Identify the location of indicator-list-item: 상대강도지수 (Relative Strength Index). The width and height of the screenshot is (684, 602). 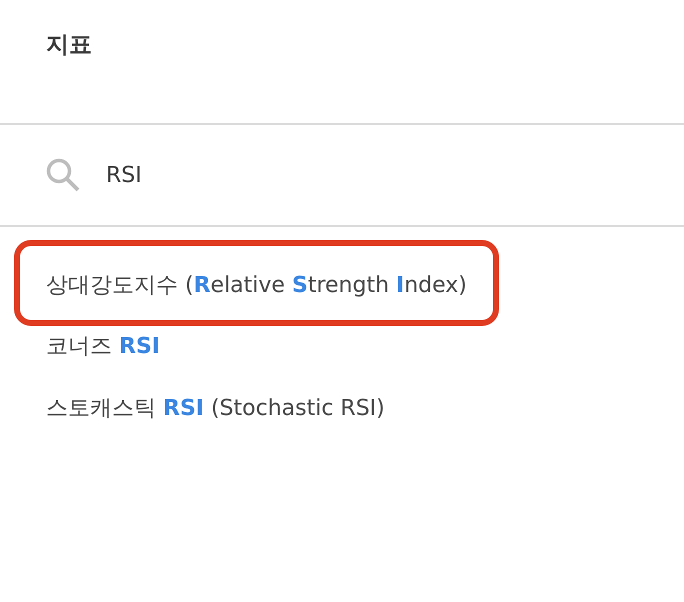
(256, 286).